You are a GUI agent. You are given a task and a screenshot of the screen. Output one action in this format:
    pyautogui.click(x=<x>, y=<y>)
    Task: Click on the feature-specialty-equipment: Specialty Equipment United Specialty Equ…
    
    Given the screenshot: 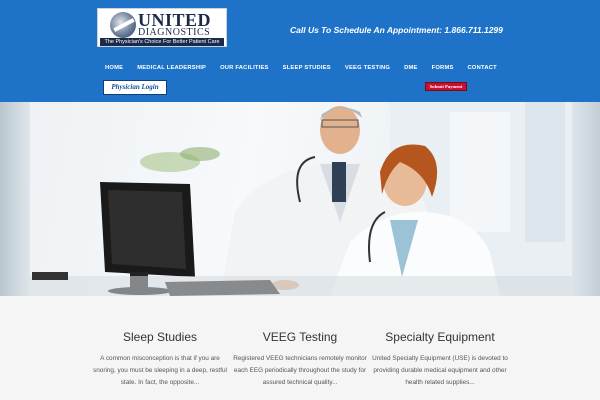 What is the action you would take?
    pyautogui.click(x=440, y=359)
    